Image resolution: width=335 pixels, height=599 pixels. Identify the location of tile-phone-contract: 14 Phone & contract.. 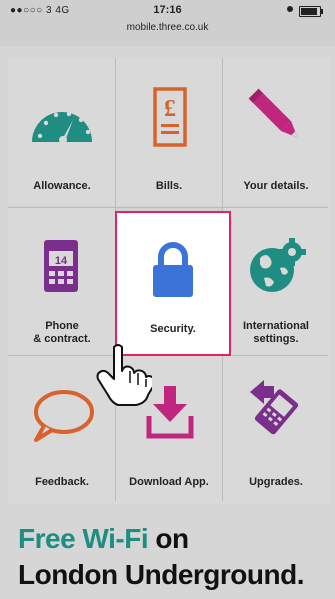
(62, 282).